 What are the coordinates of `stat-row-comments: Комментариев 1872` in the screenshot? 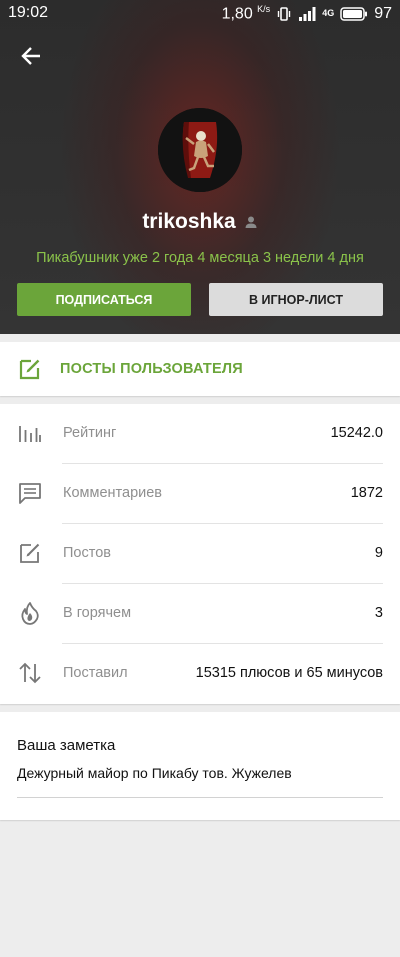 It's located at (200, 494).